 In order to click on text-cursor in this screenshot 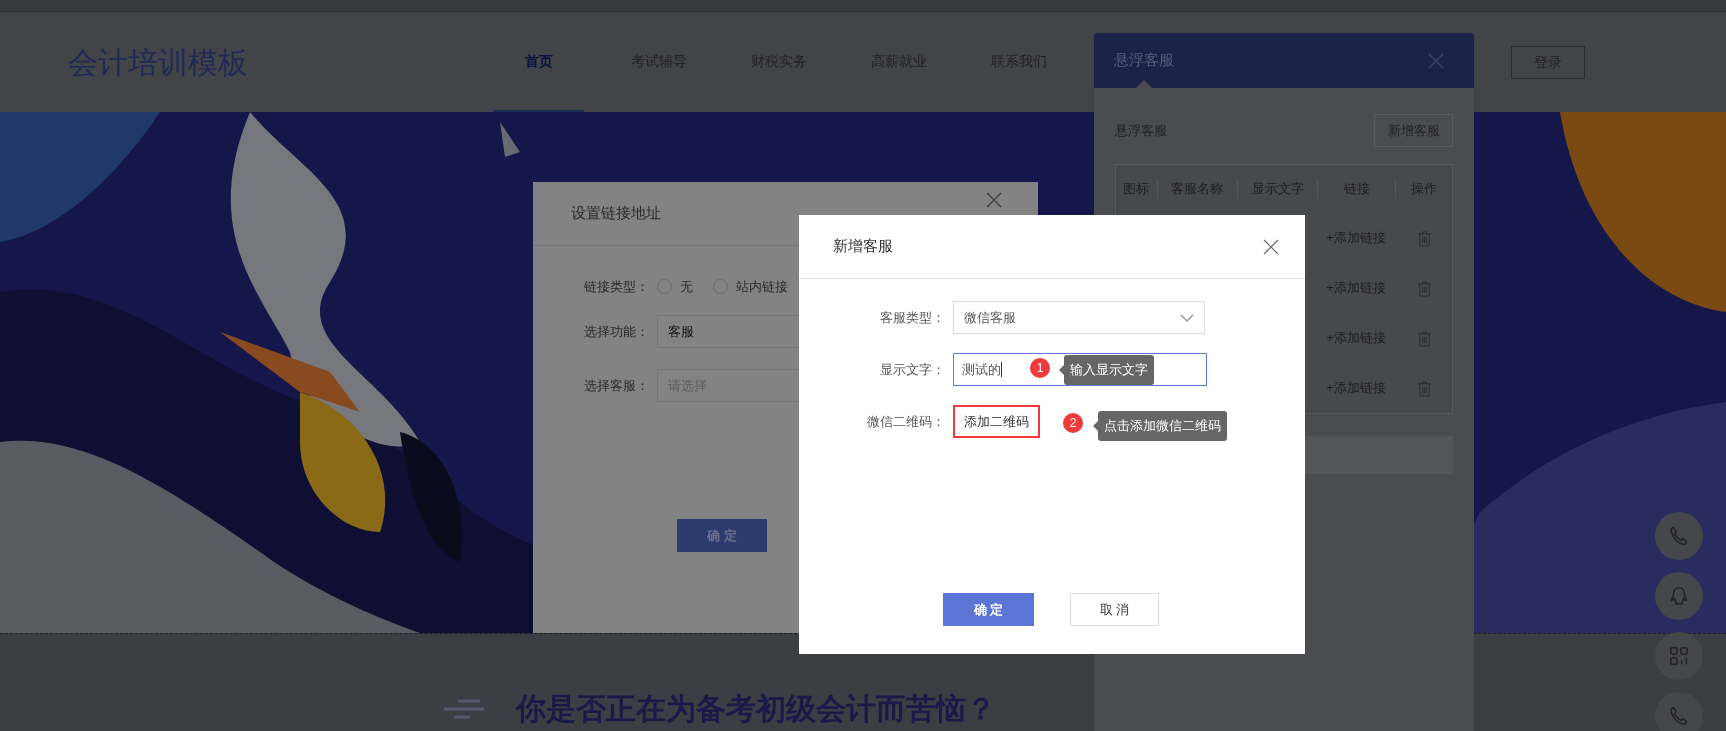, I will do `click(1001, 369)`.